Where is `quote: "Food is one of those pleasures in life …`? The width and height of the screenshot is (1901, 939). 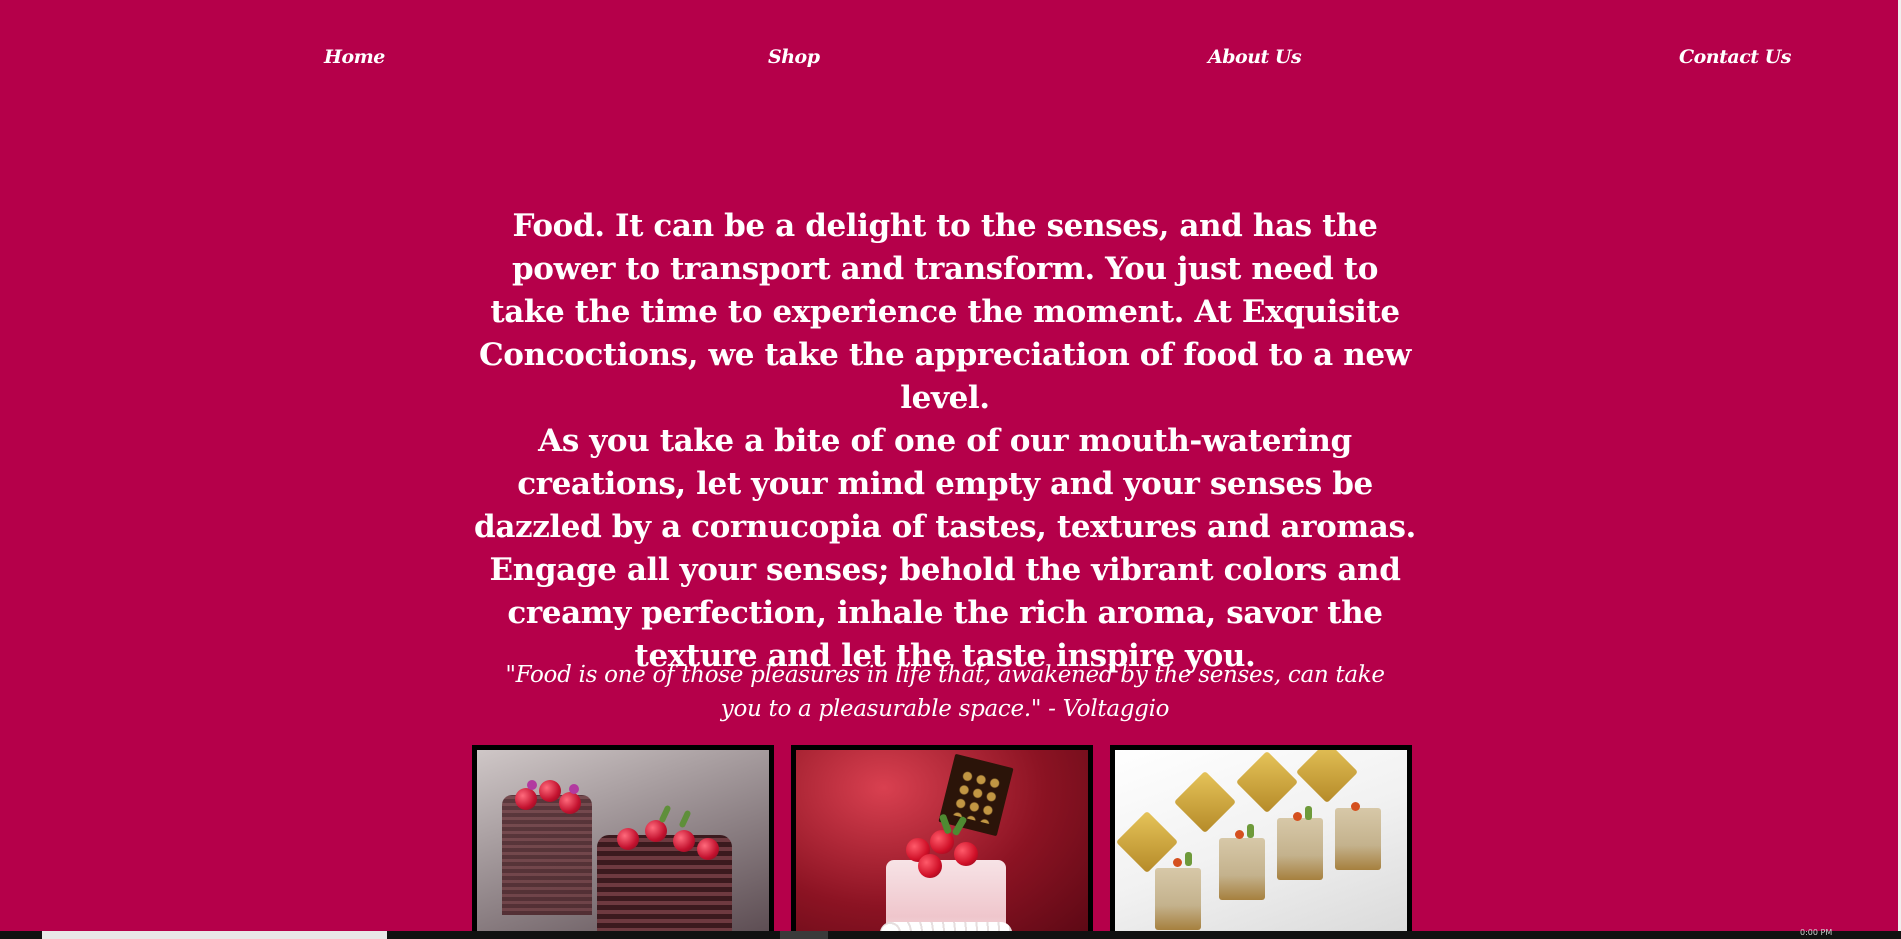
quote: "Food is one of those pleasures in life … is located at coordinates (945, 692).